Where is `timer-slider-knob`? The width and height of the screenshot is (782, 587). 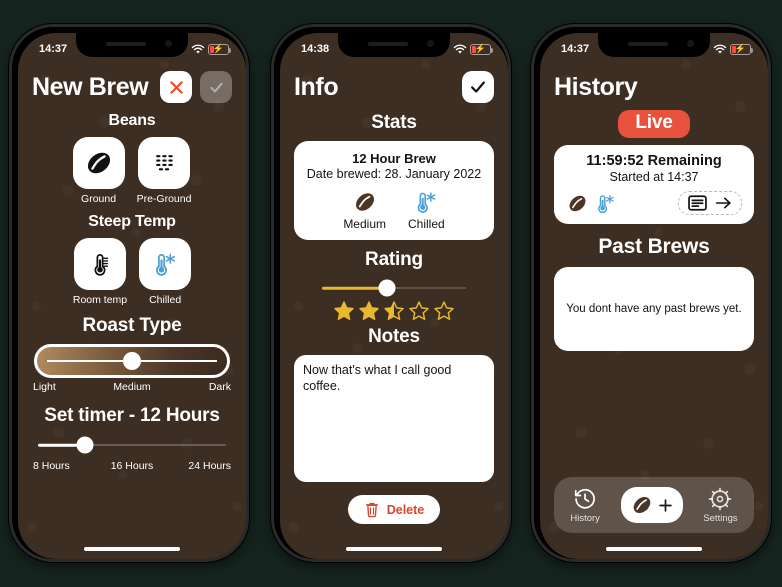
timer-slider-knob is located at coordinates (85, 445).